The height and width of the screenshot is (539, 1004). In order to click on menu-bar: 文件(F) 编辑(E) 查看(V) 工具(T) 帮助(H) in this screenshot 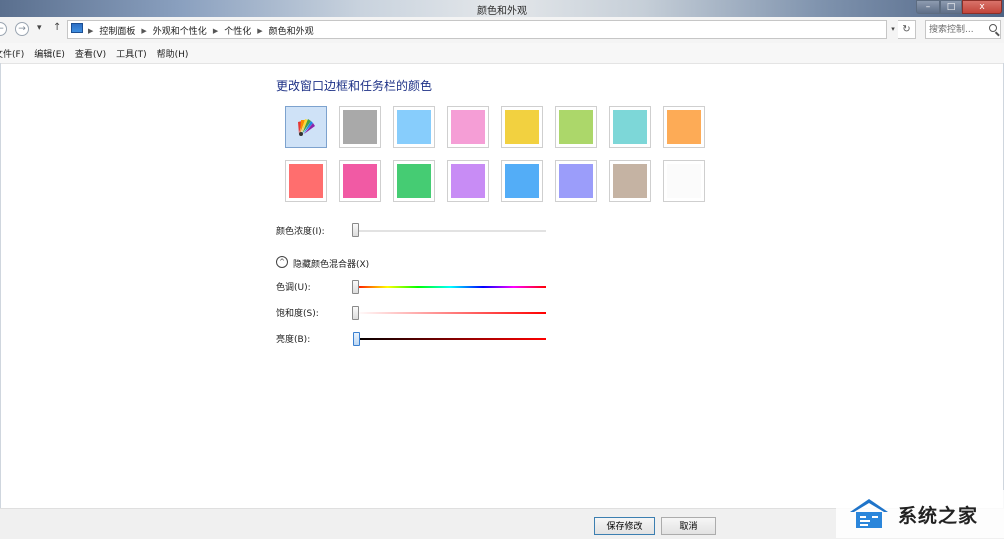, I will do `click(502, 53)`.